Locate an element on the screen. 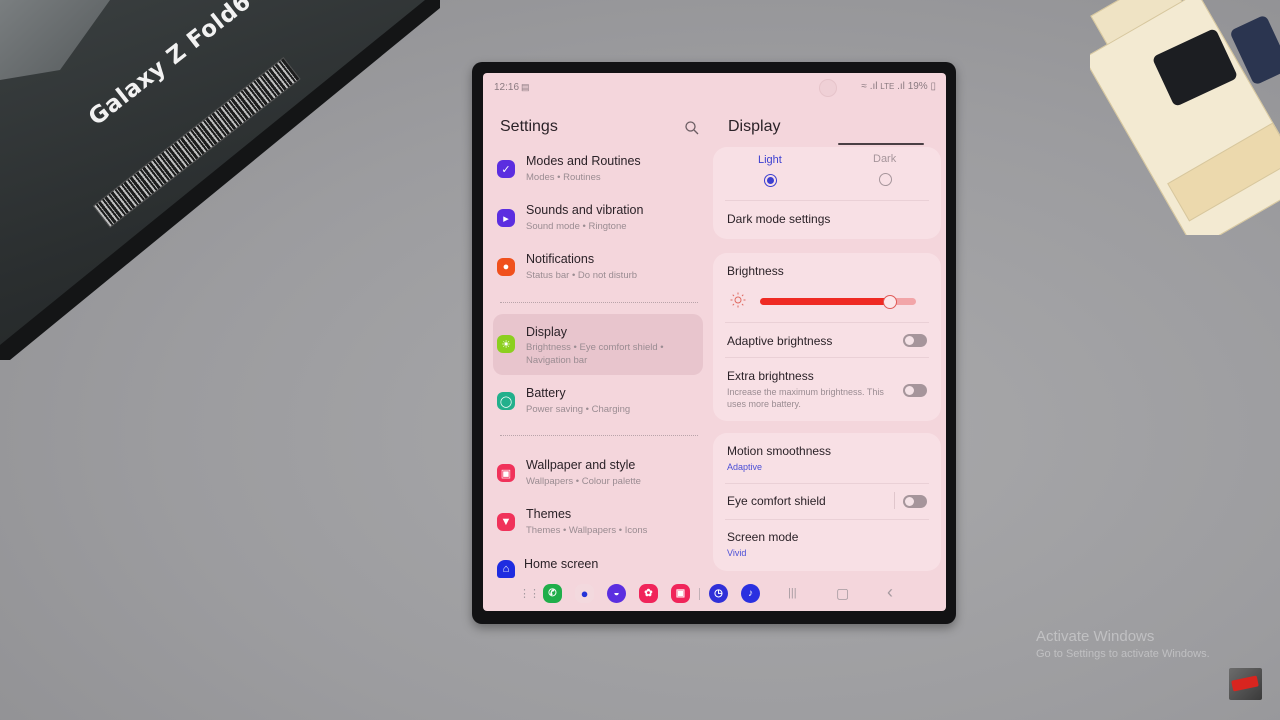 The image size is (1280, 720). brightness-icon: ☀ is located at coordinates (506, 344).